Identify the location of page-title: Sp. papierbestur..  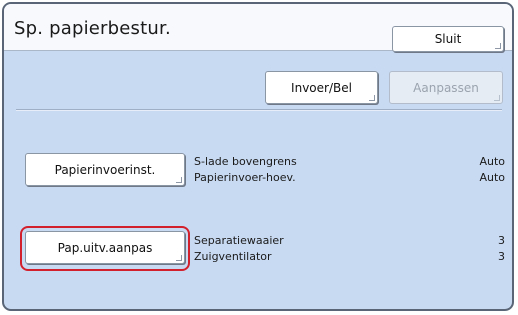
(92, 28).